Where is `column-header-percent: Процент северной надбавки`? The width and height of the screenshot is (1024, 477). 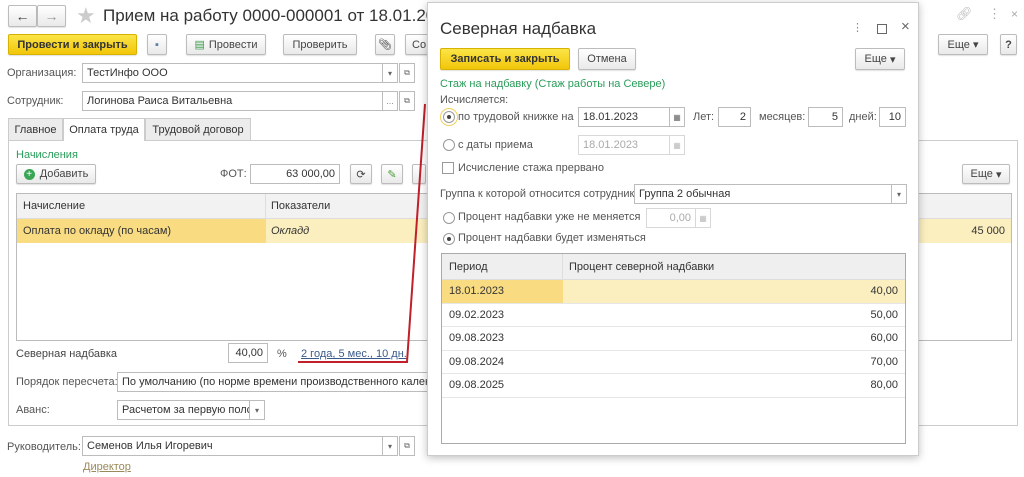 column-header-percent: Процент северной надбавки is located at coordinates (638, 267).